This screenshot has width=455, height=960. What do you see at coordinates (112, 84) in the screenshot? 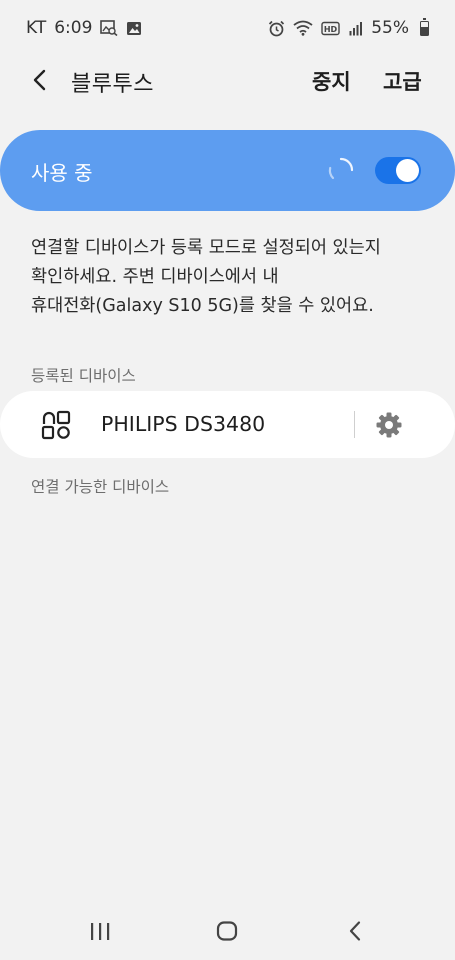
I see `page-title: 블루투스` at bounding box center [112, 84].